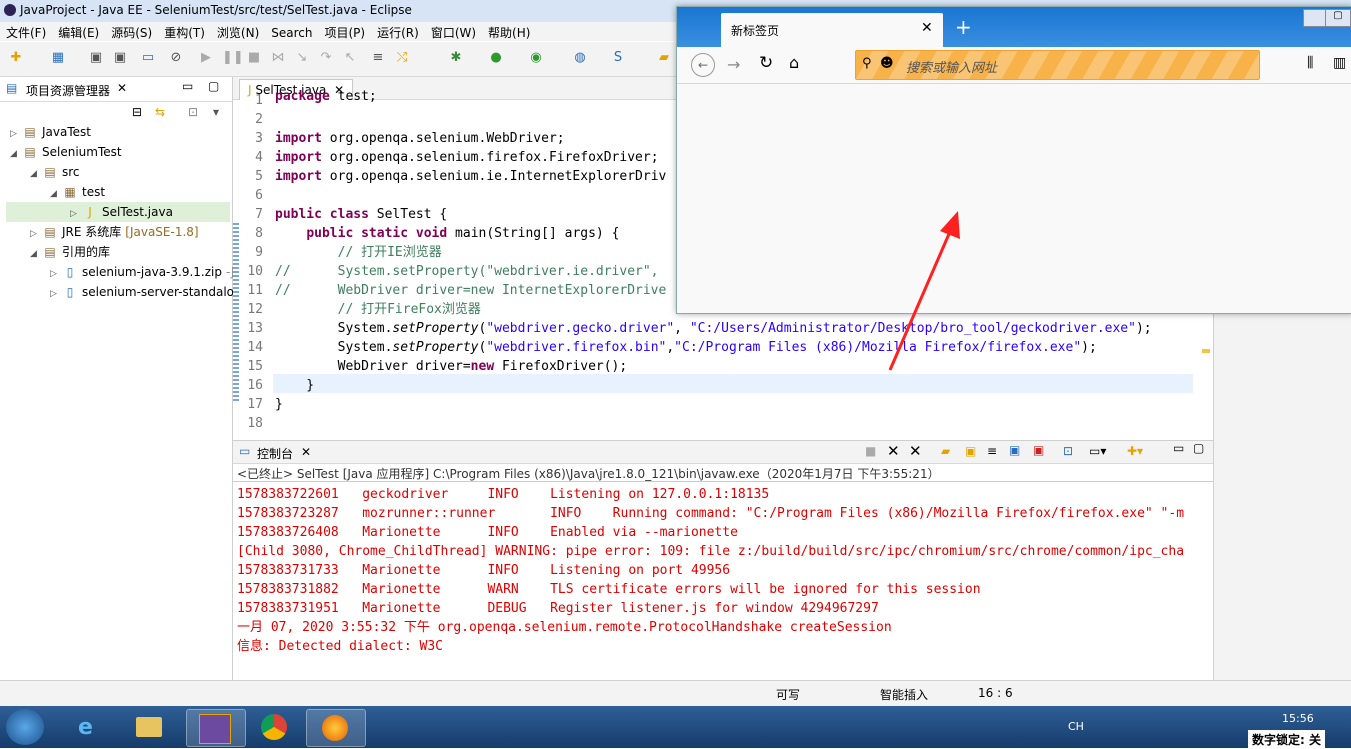 This screenshot has width=1351, height=749. I want to click on suspend-icon: ❚❚, so click(233, 58).